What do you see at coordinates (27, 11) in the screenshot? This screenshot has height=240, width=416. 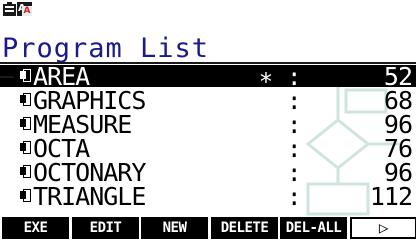 I see `input-mode-subtext: A` at bounding box center [27, 11].